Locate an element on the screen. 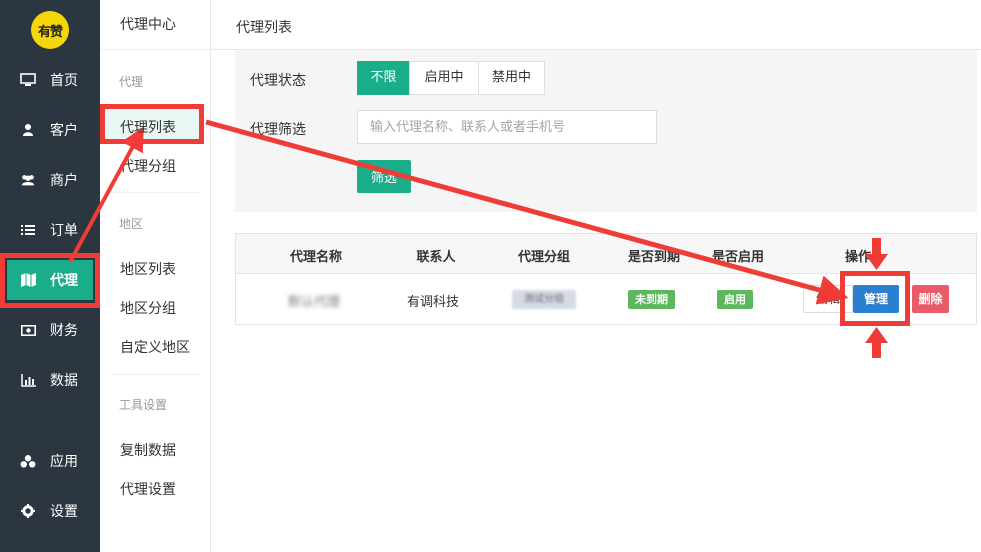 The width and height of the screenshot is (981, 552). nav-item-merchants: 商户 is located at coordinates (50, 180).